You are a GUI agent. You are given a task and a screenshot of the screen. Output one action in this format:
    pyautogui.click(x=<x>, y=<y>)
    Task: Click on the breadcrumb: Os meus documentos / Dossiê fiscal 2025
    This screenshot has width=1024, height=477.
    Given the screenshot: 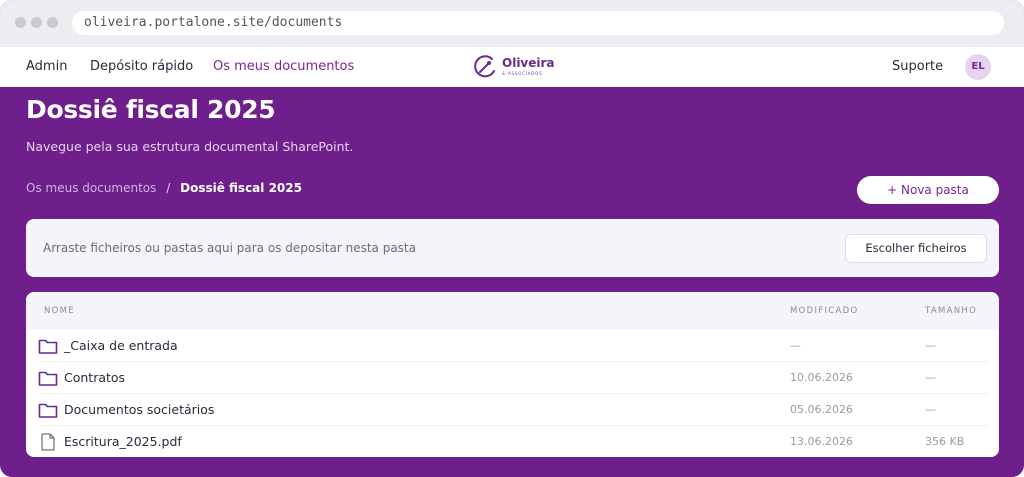 What is the action you would take?
    pyautogui.click(x=164, y=188)
    